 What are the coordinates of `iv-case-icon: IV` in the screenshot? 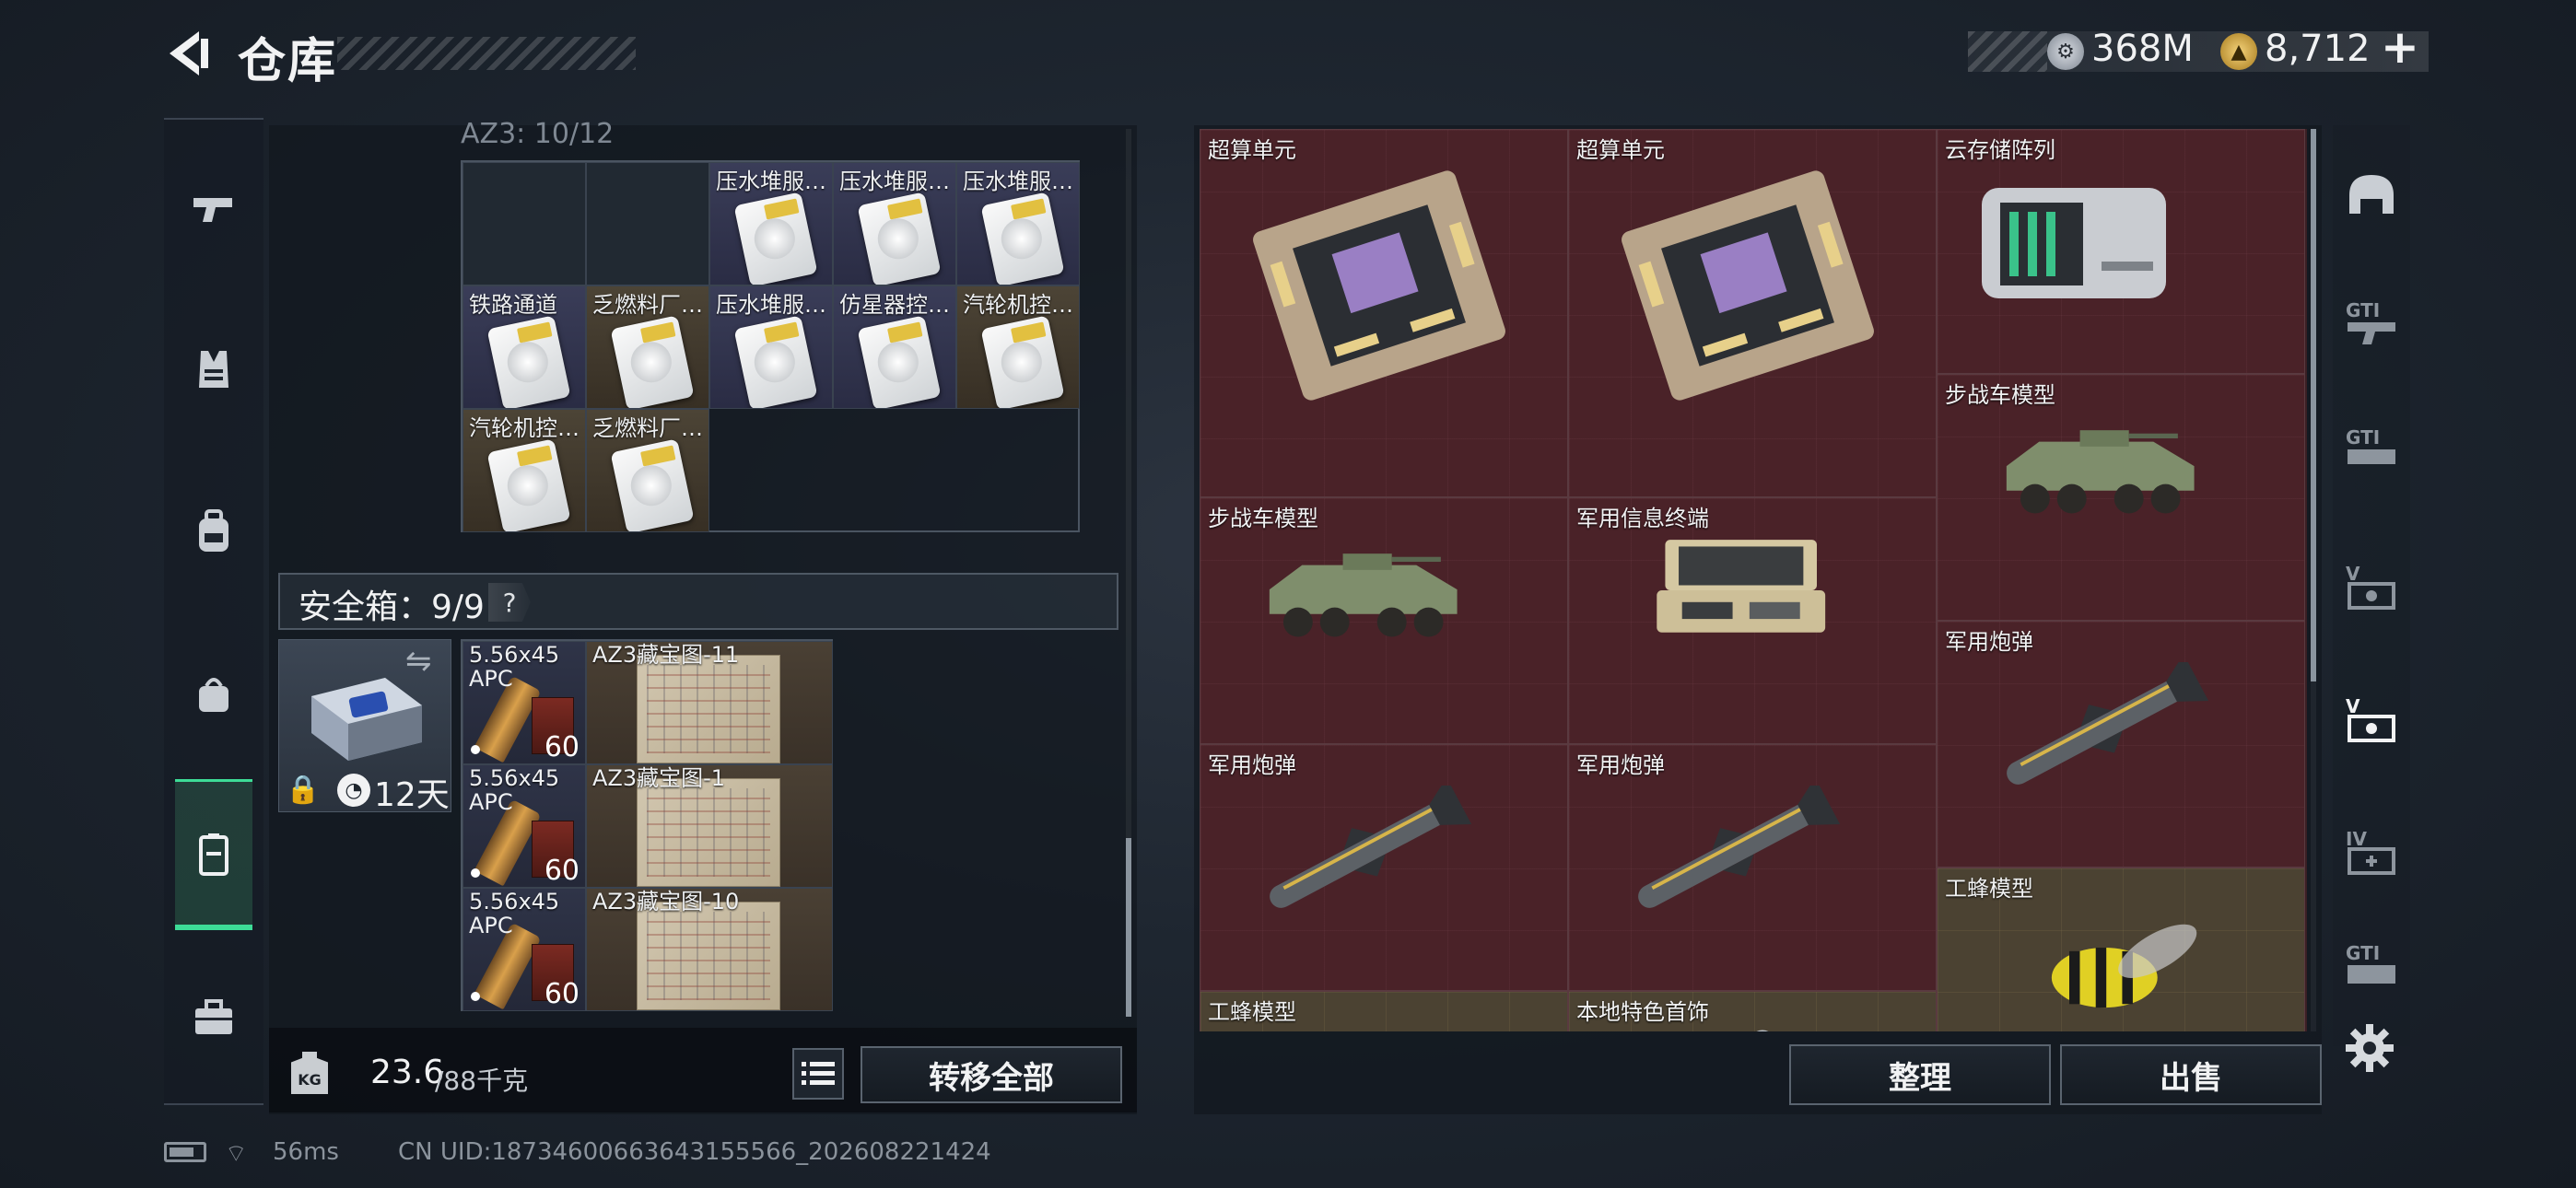 It's located at (2370, 852).